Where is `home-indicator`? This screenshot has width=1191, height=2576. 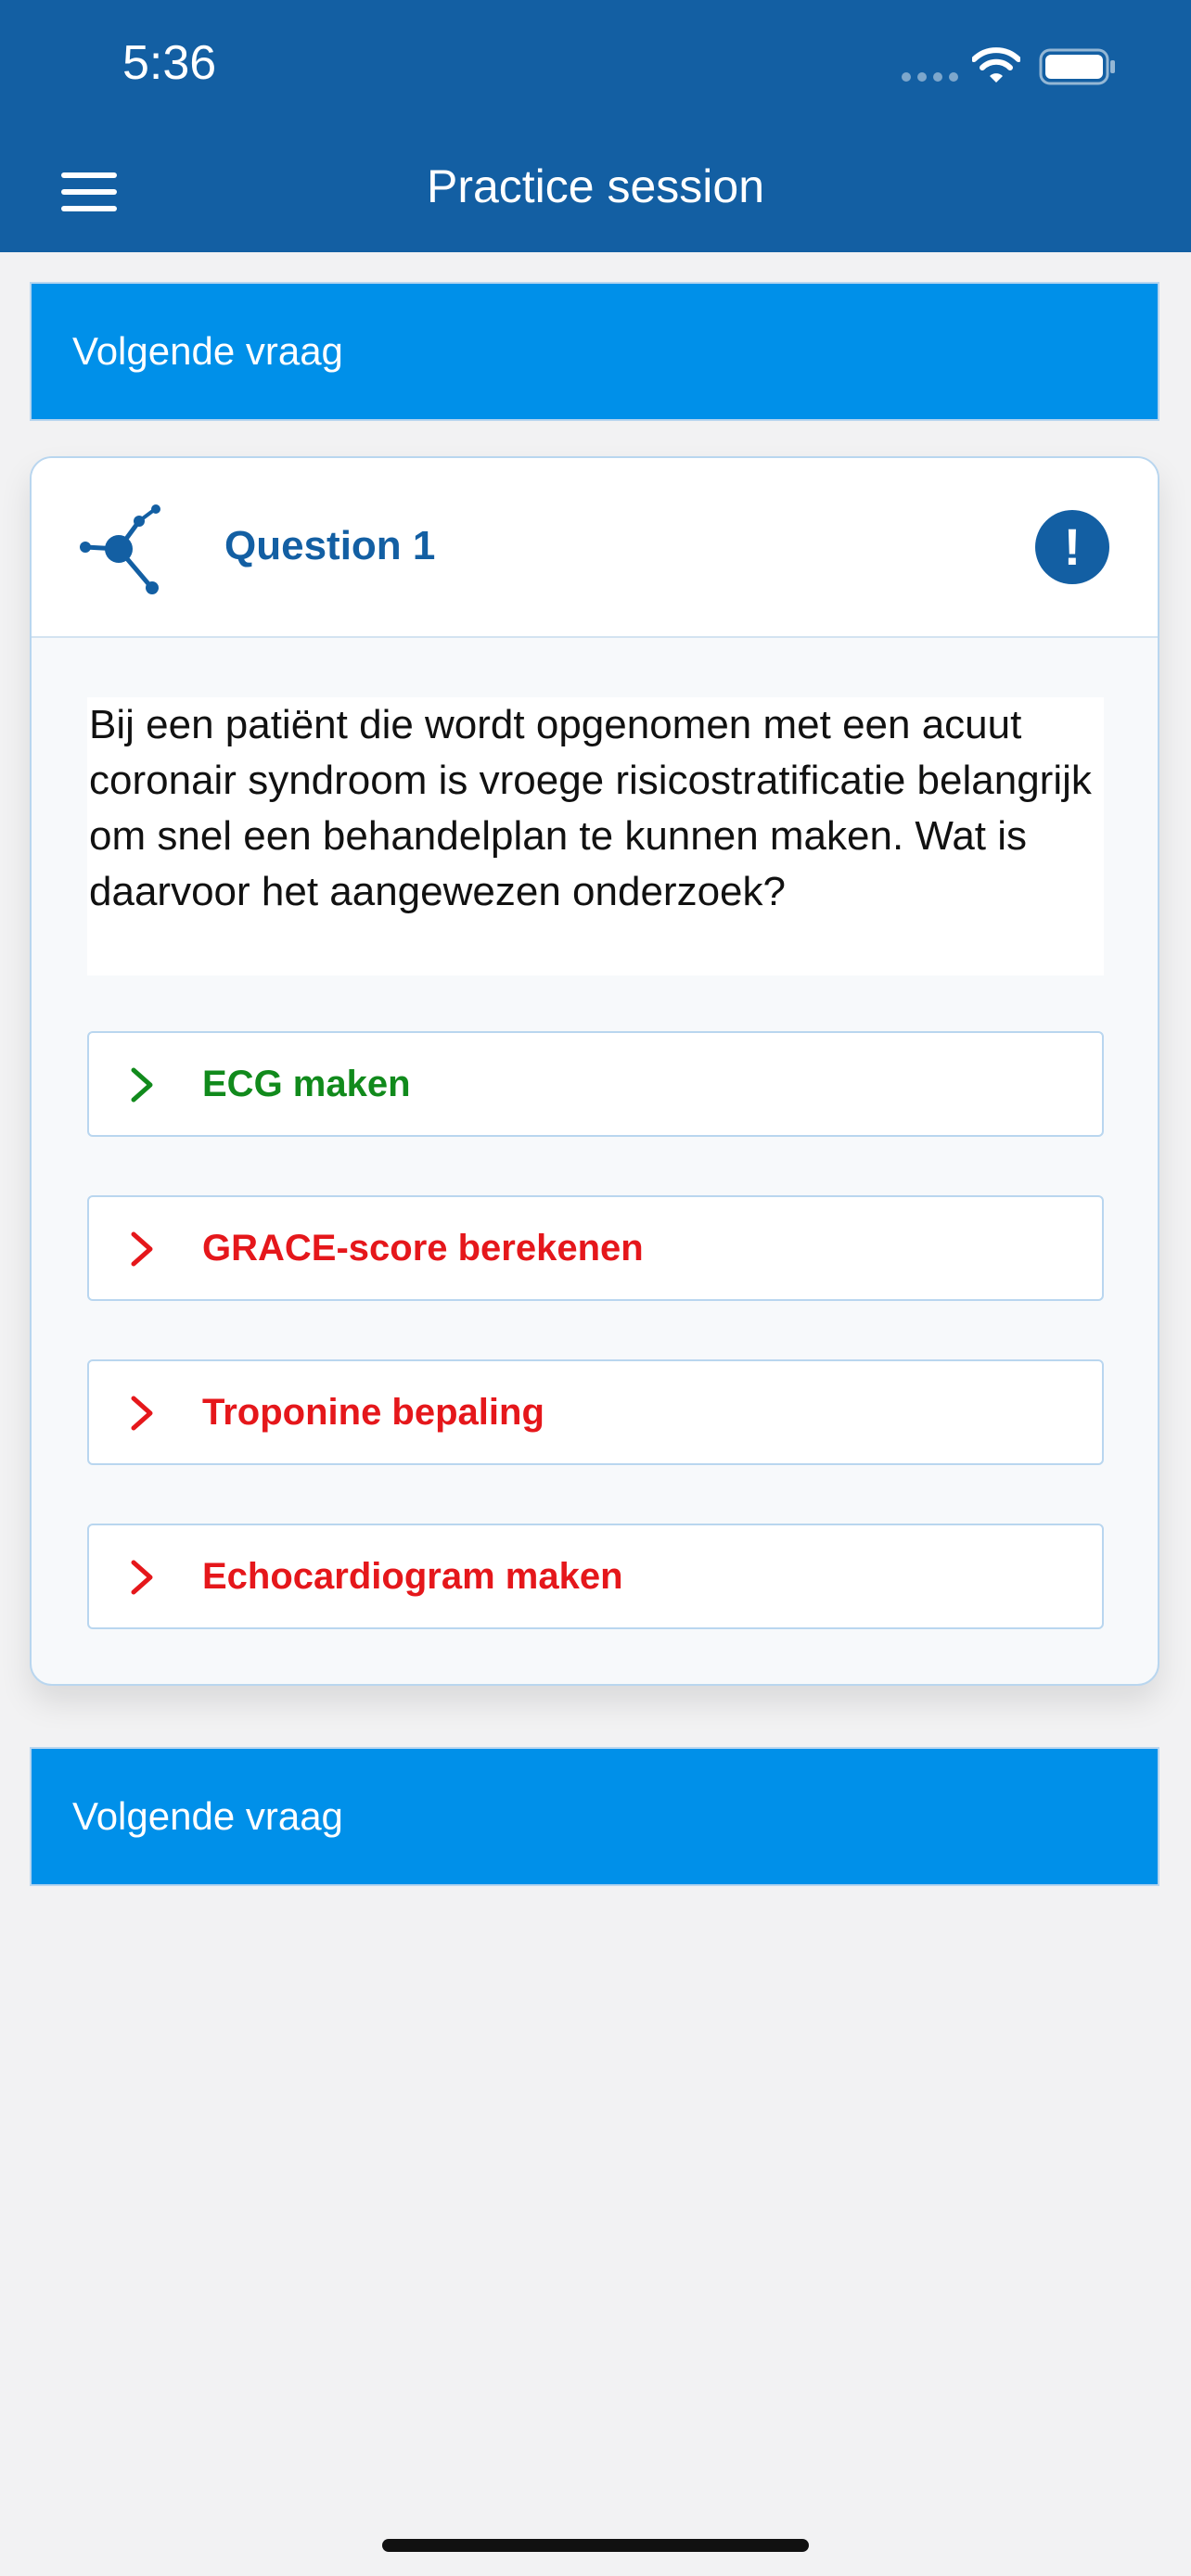
home-indicator is located at coordinates (595, 2545).